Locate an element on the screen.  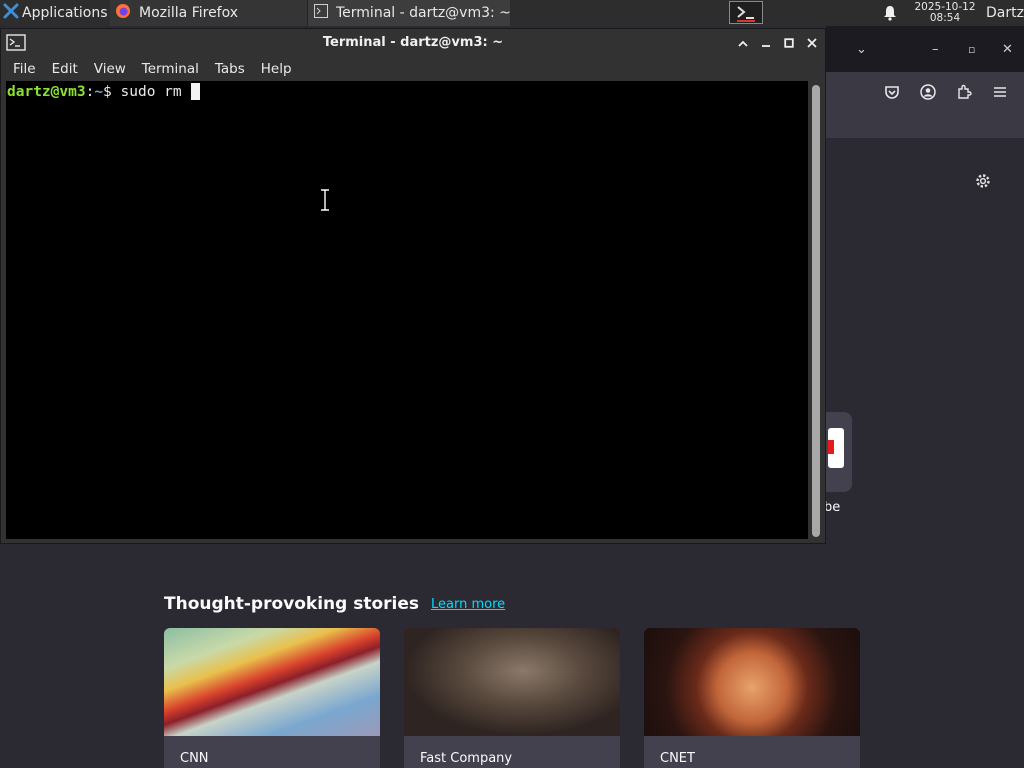
terminal-prompt-icon is located at coordinates (746, 13).